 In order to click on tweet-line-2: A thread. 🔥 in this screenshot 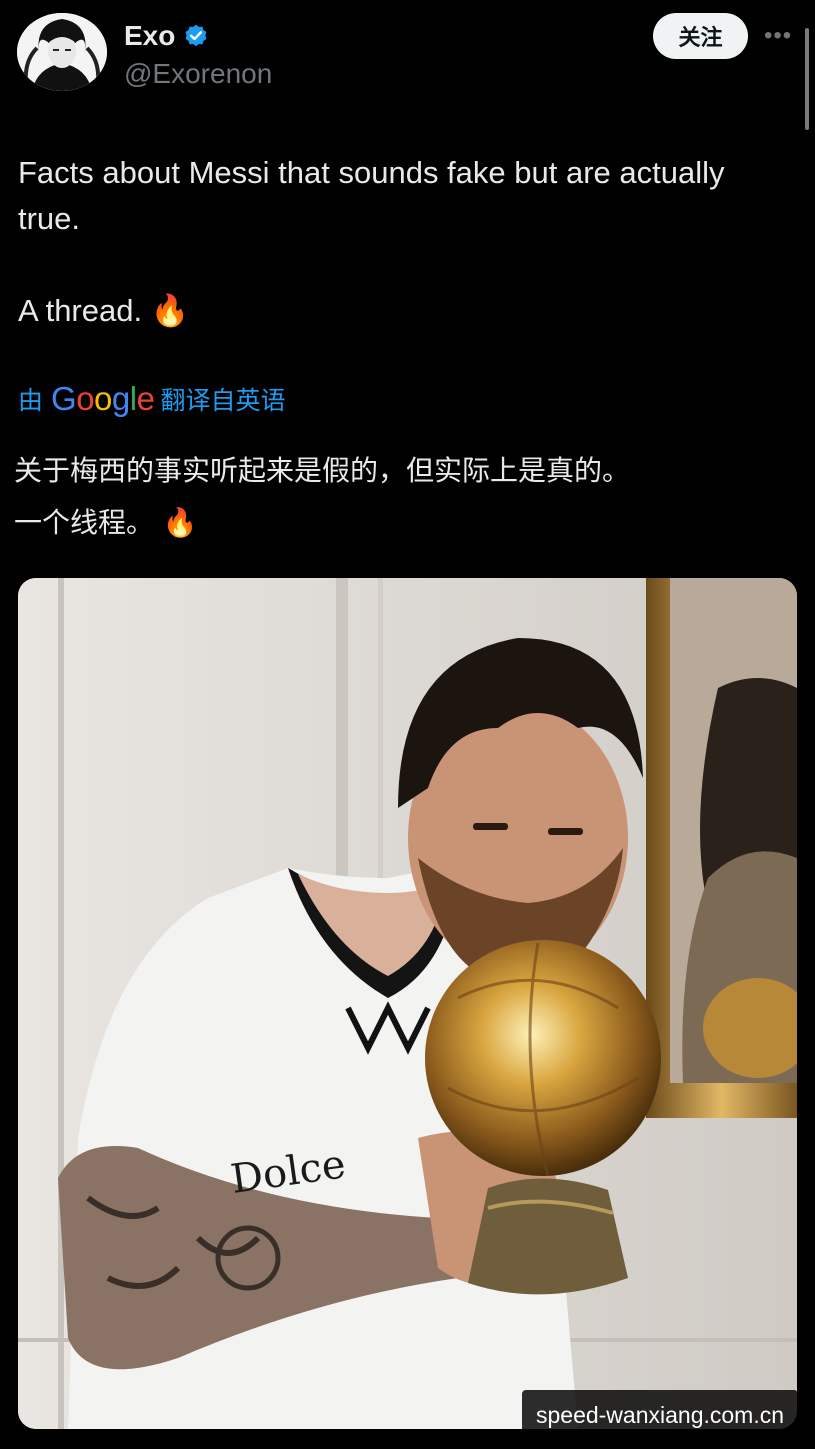, I will do `click(104, 310)`.